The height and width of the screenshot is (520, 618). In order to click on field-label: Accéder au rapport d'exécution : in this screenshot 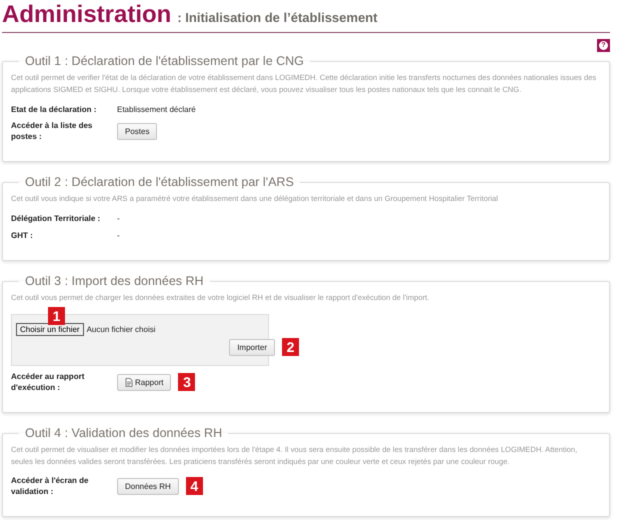, I will do `click(48, 382)`.